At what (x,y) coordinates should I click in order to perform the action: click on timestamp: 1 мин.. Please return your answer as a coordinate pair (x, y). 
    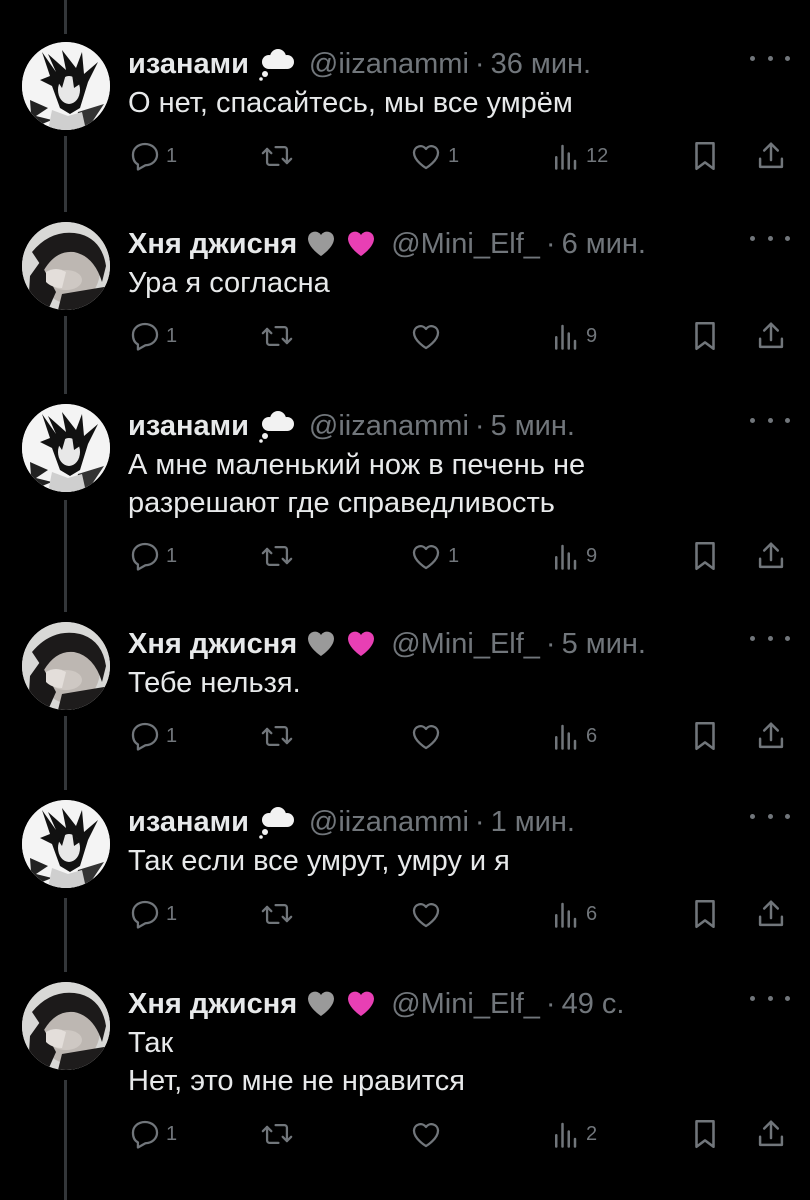
    Looking at the image, I should click on (533, 822).